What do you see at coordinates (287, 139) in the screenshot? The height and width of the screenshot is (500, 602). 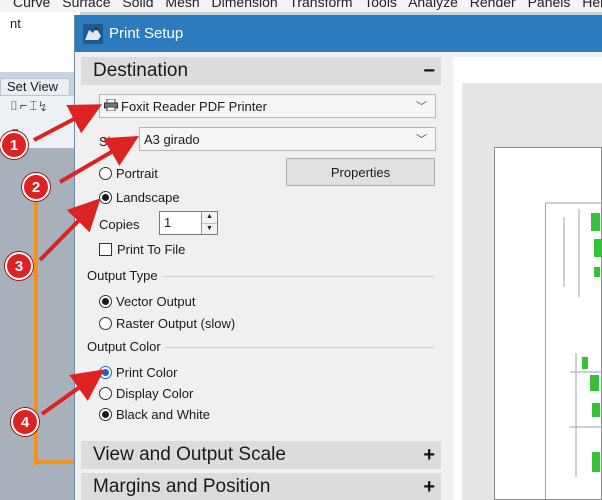 I see `paper-size-select: A3 girado ﹀` at bounding box center [287, 139].